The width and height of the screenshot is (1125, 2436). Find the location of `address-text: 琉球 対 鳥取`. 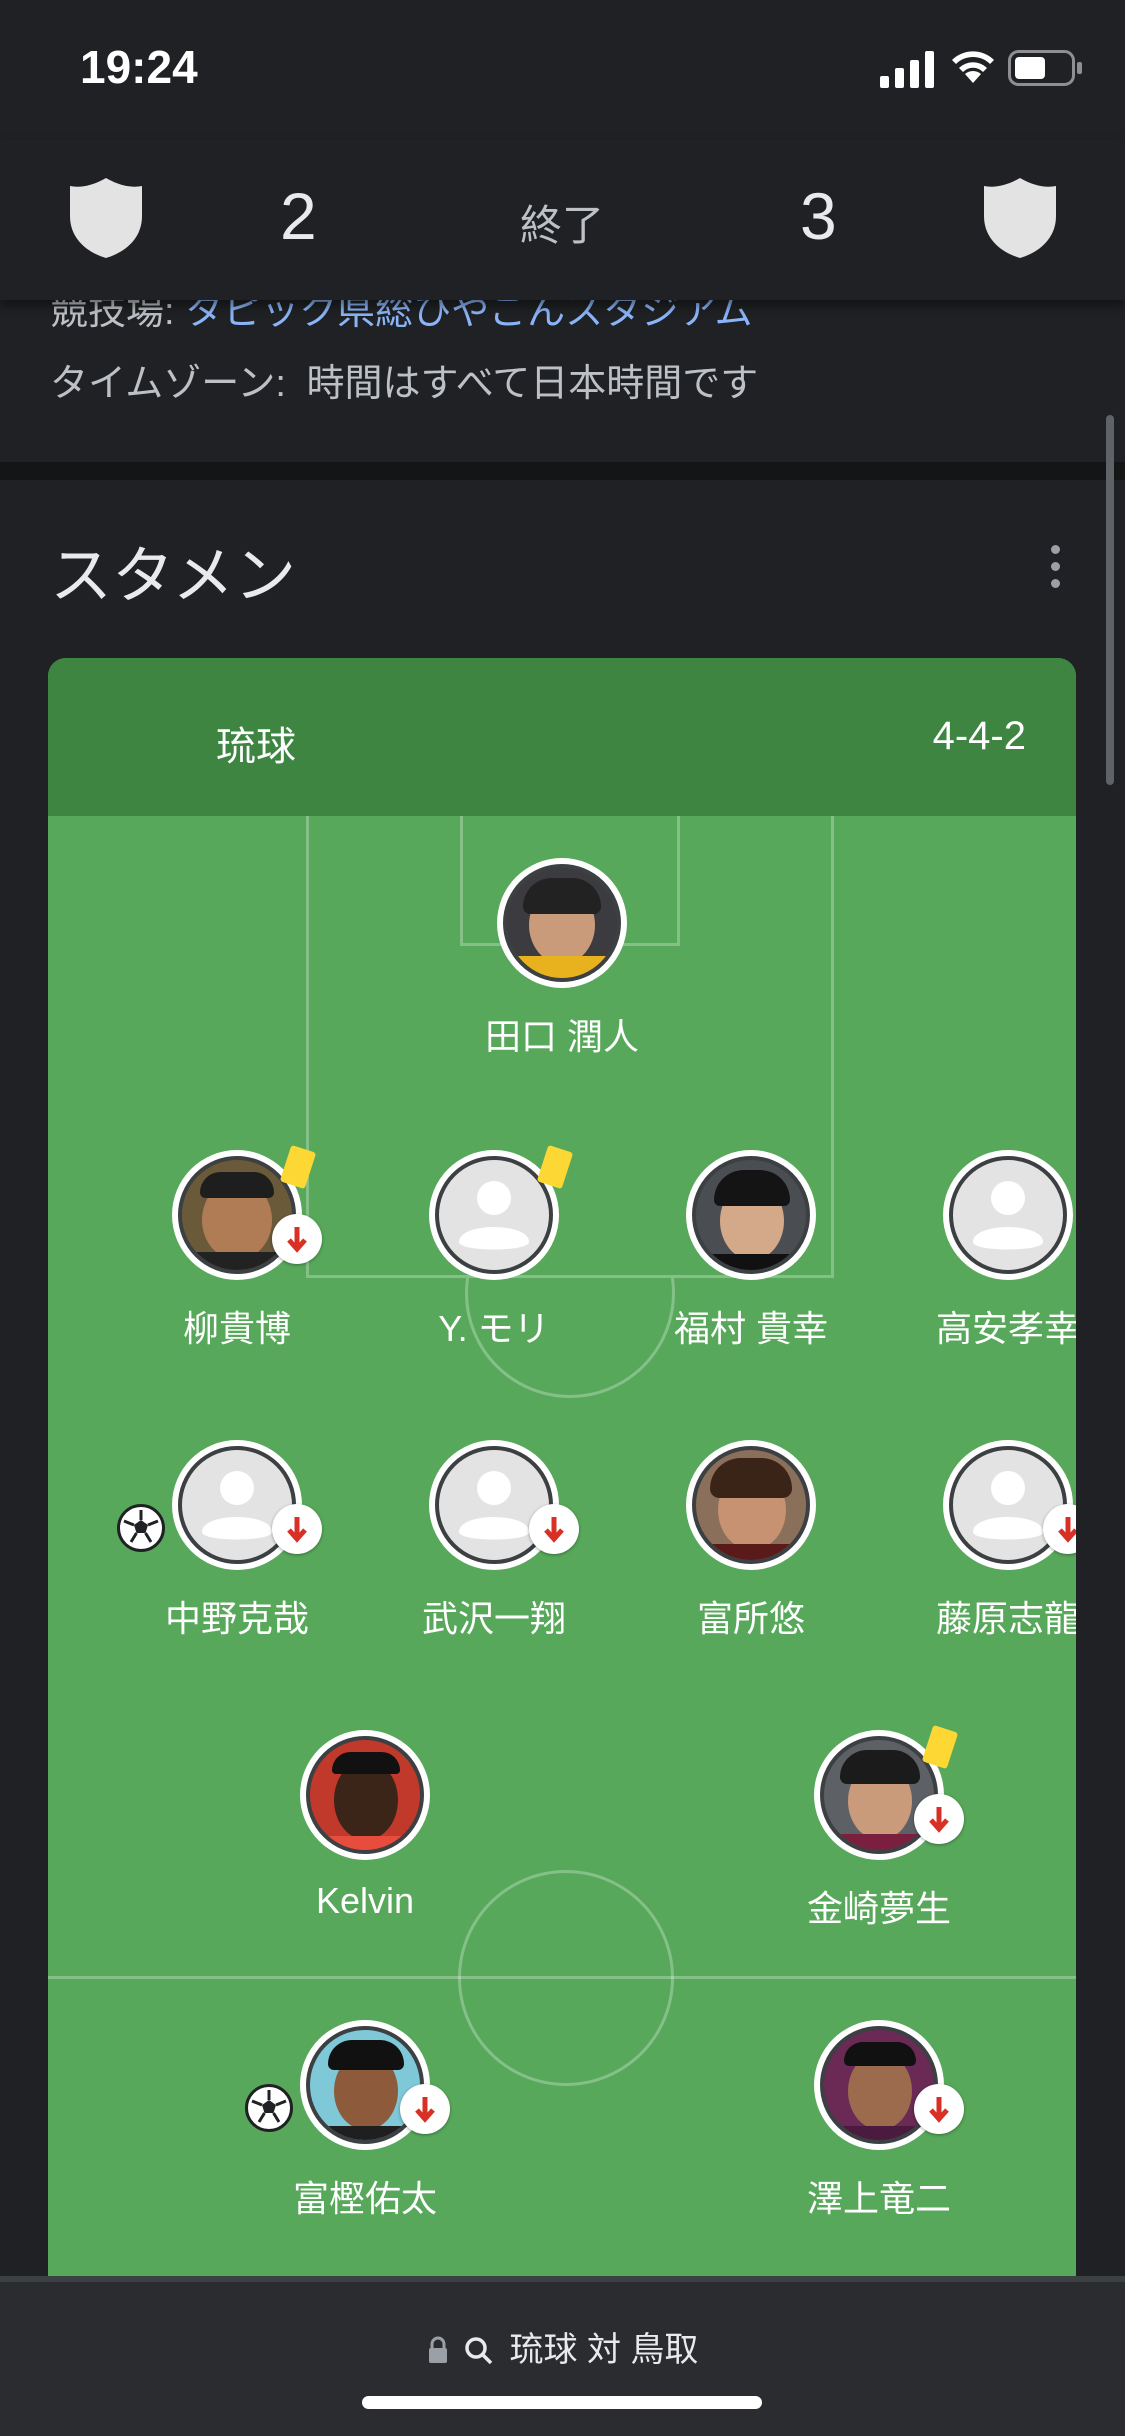

address-text: 琉球 対 鳥取 is located at coordinates (604, 2350).